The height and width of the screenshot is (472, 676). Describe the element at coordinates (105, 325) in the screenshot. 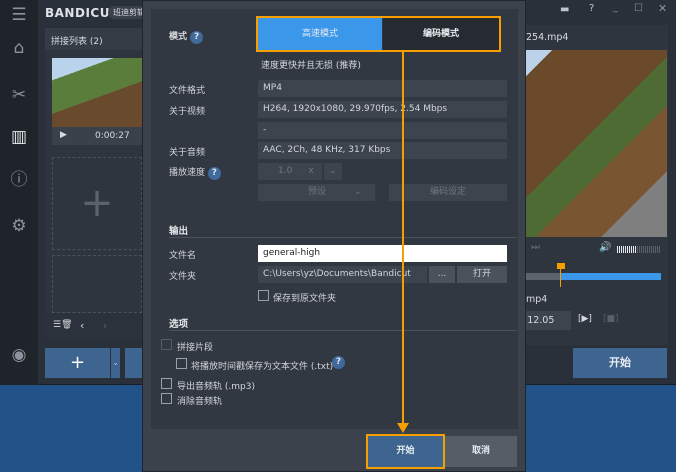

I see `next-icon: ›` at that location.